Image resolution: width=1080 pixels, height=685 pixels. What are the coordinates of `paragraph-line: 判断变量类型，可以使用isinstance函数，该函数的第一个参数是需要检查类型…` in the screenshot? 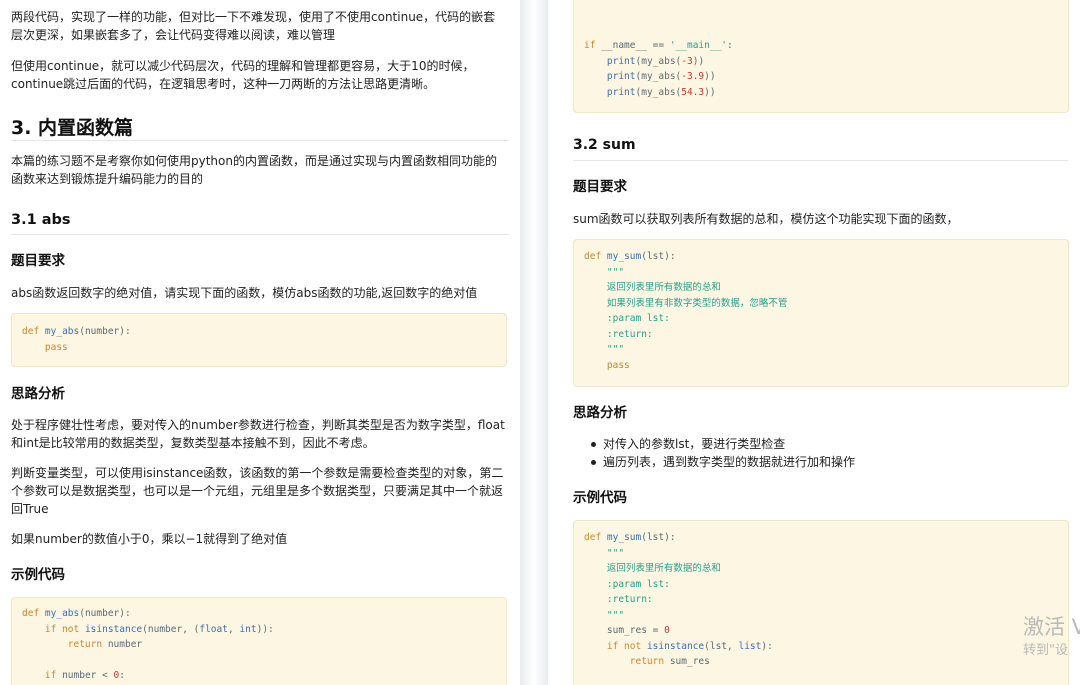 It's located at (257, 473).